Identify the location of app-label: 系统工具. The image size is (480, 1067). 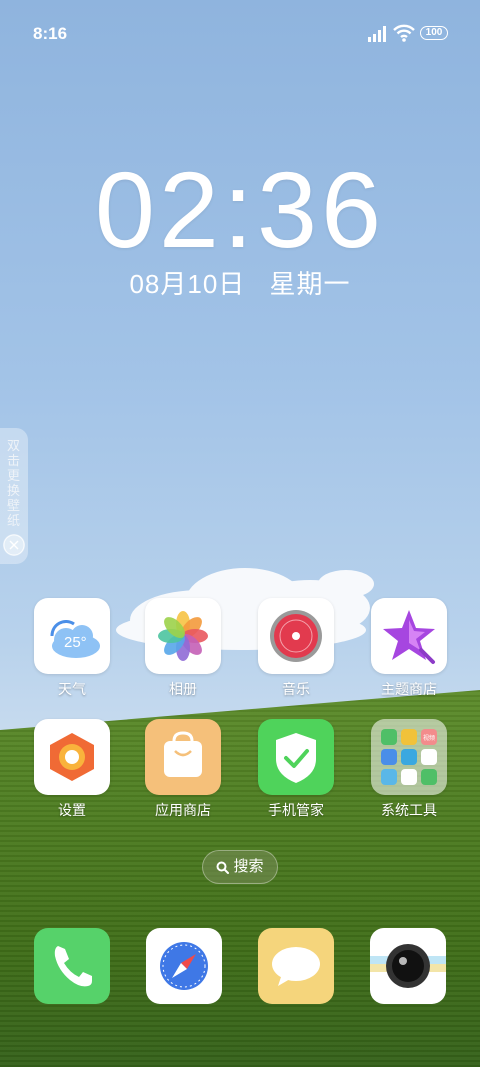
(409, 810).